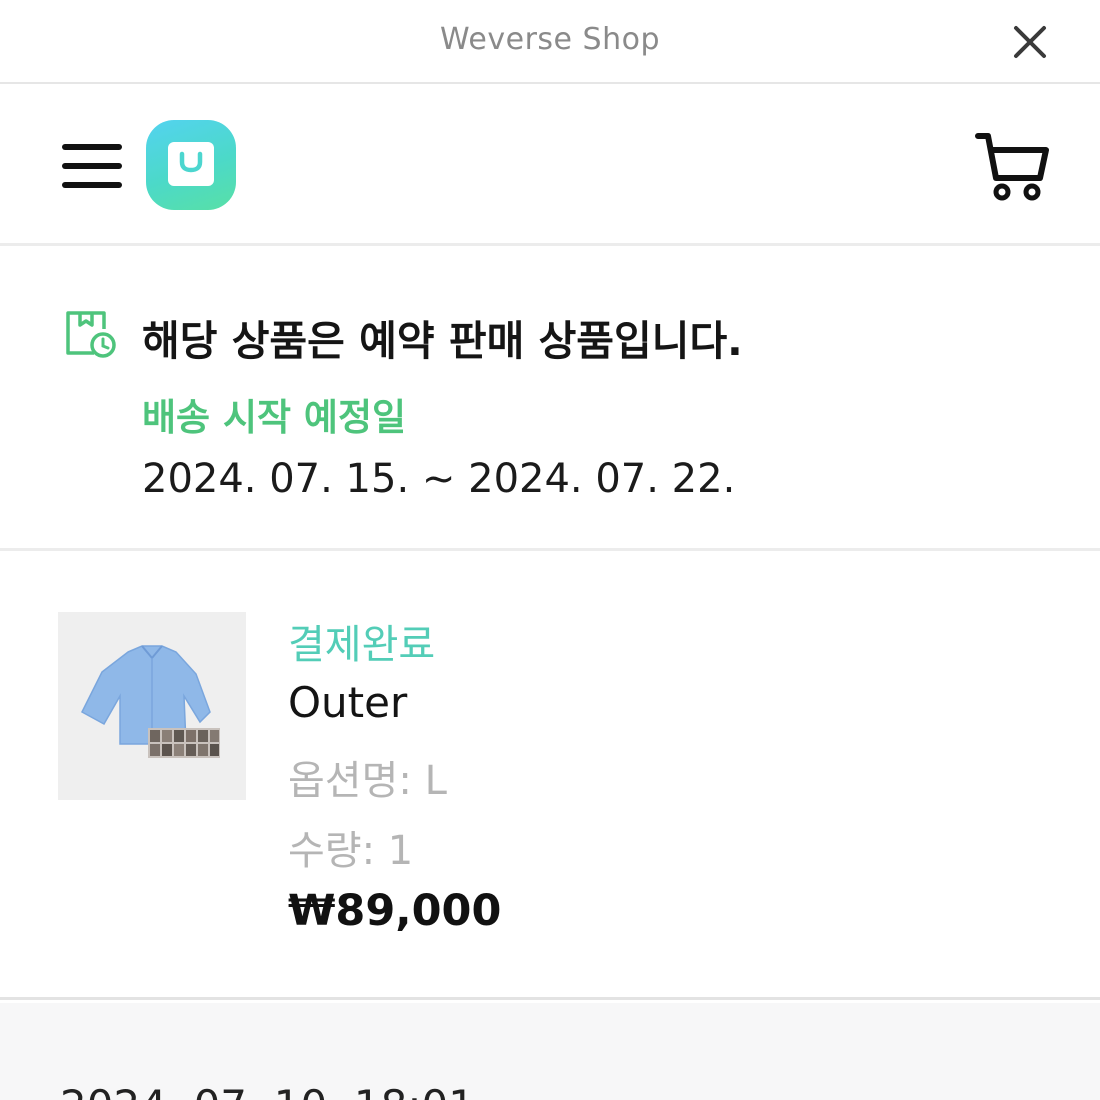  What do you see at coordinates (1030, 42) in the screenshot?
I see `close-icon` at bounding box center [1030, 42].